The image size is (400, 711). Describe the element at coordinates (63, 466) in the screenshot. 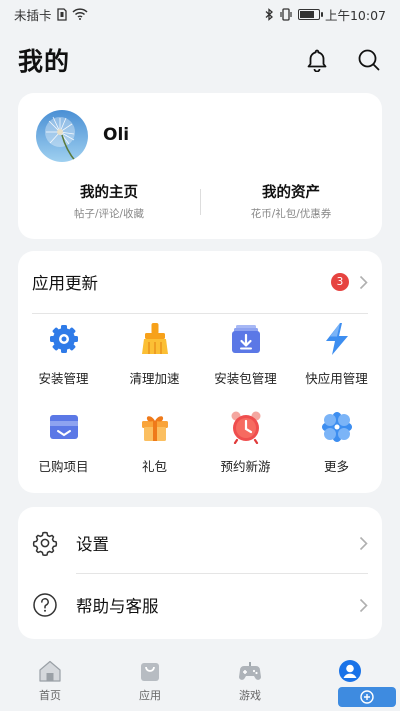

I see `purchased-label: 已购项目` at that location.